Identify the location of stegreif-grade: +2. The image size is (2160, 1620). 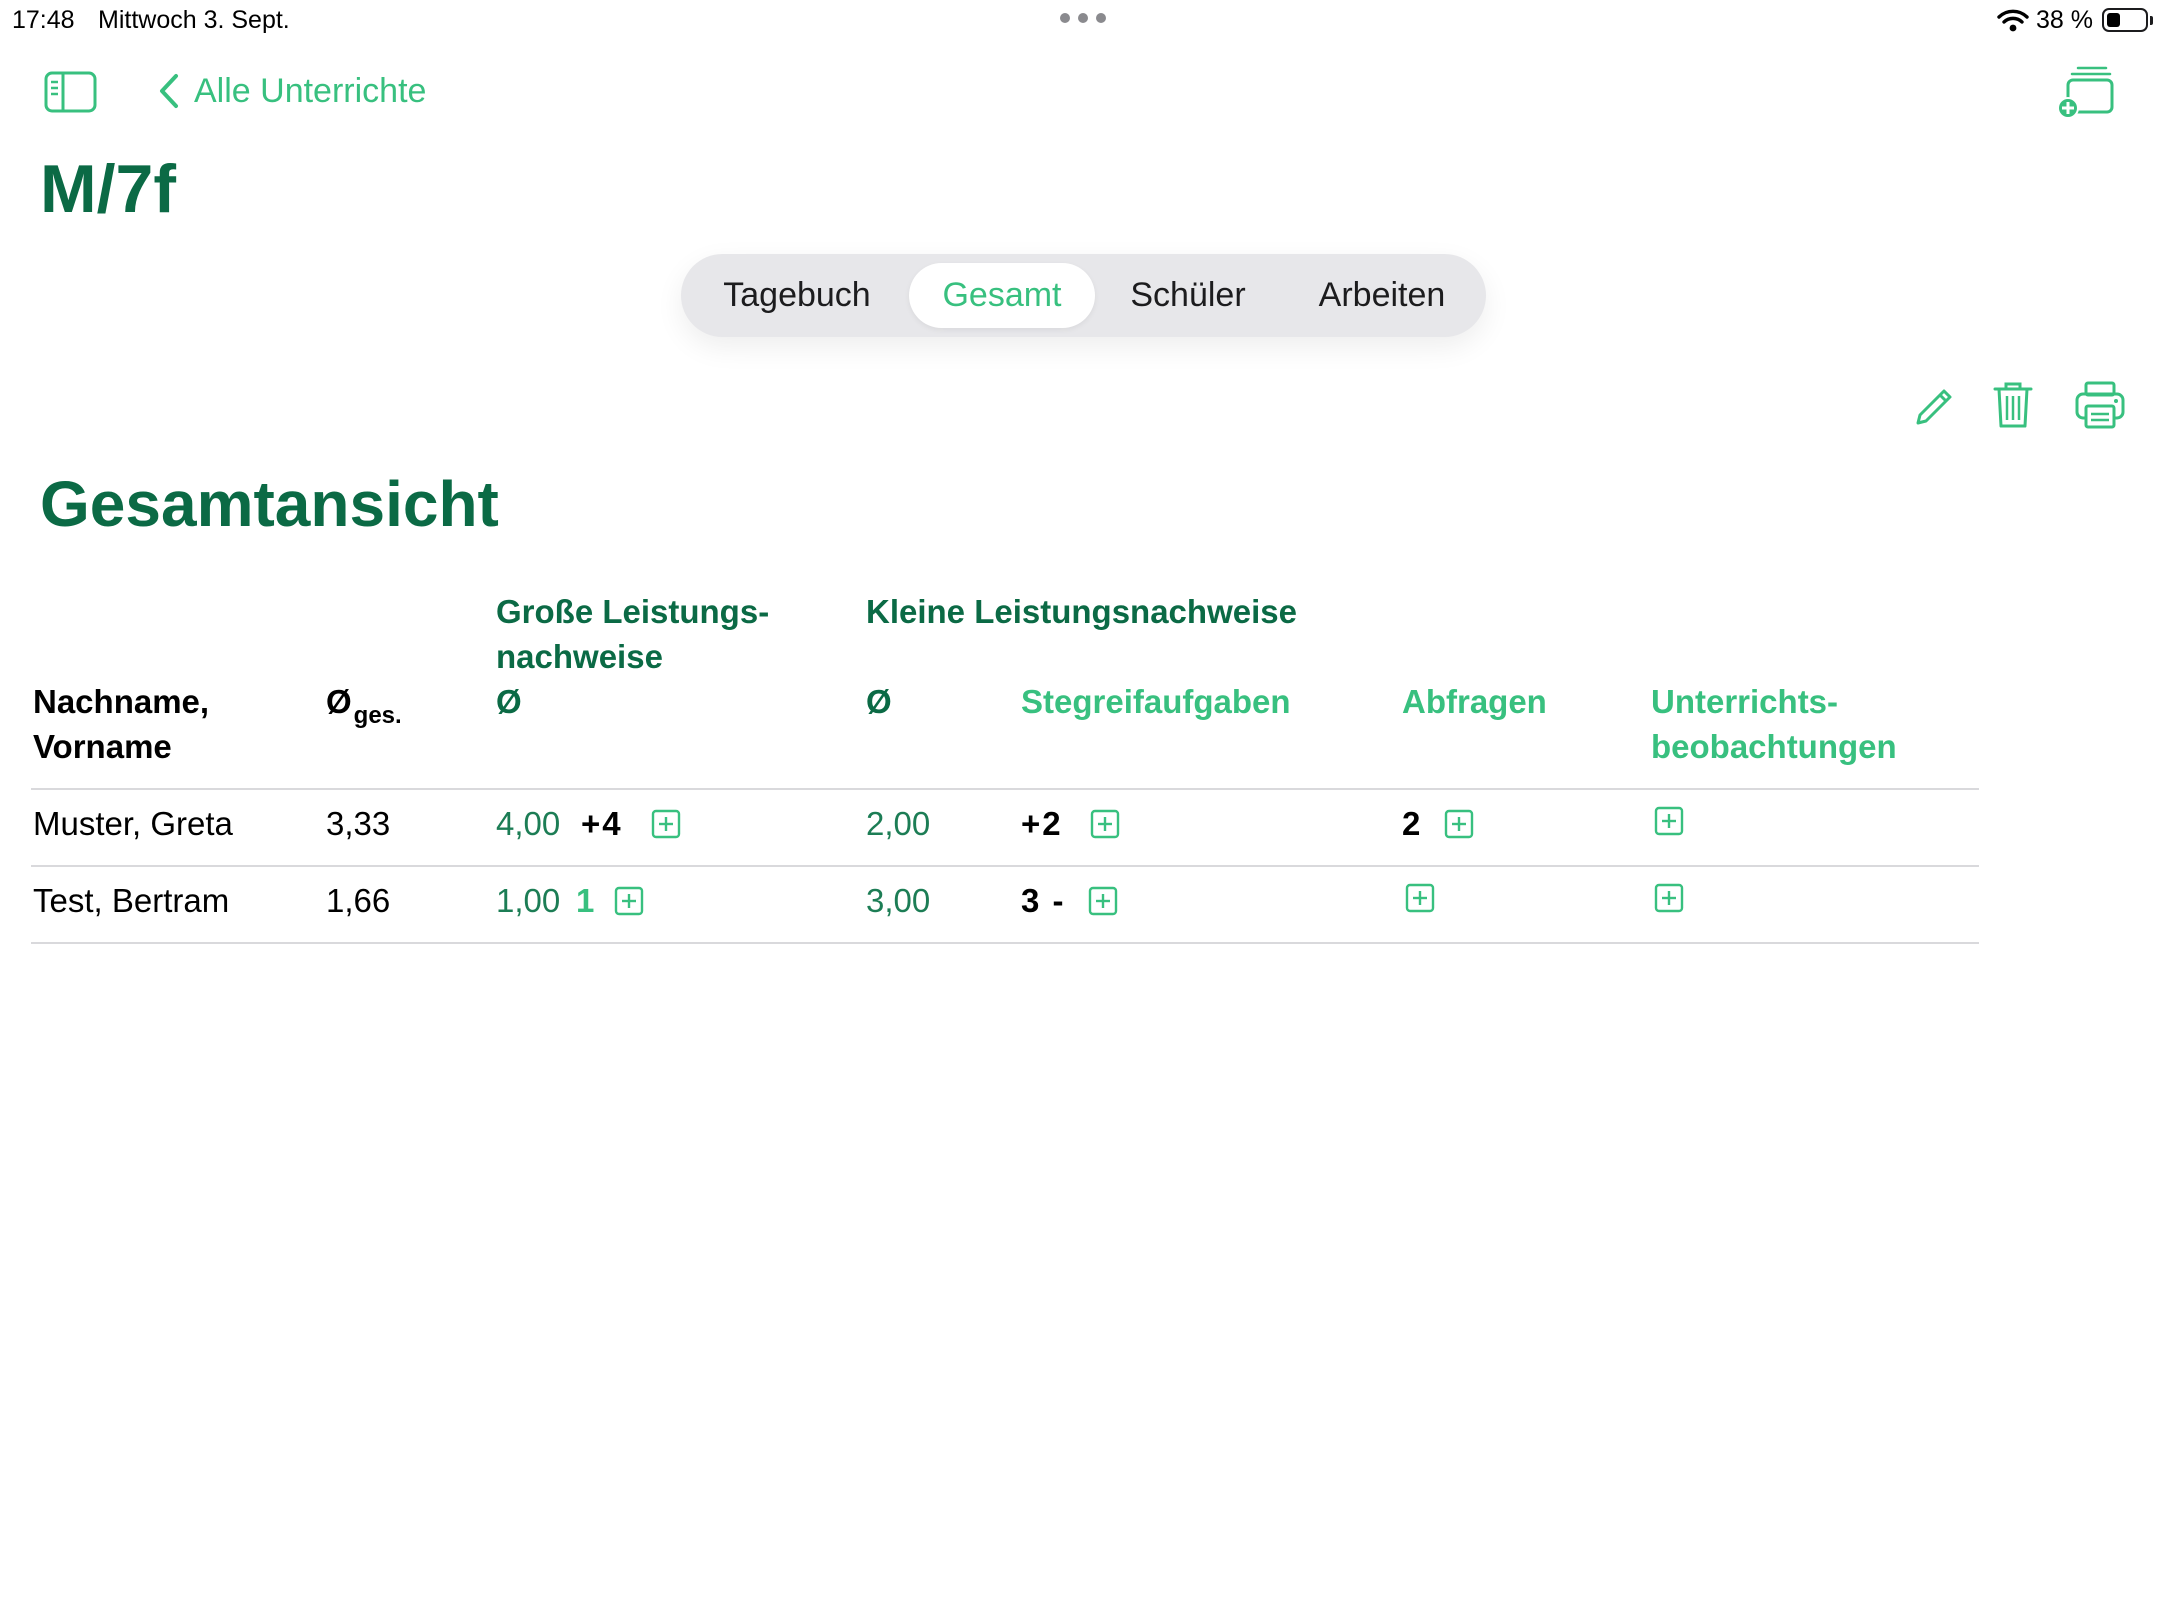
(1042, 824).